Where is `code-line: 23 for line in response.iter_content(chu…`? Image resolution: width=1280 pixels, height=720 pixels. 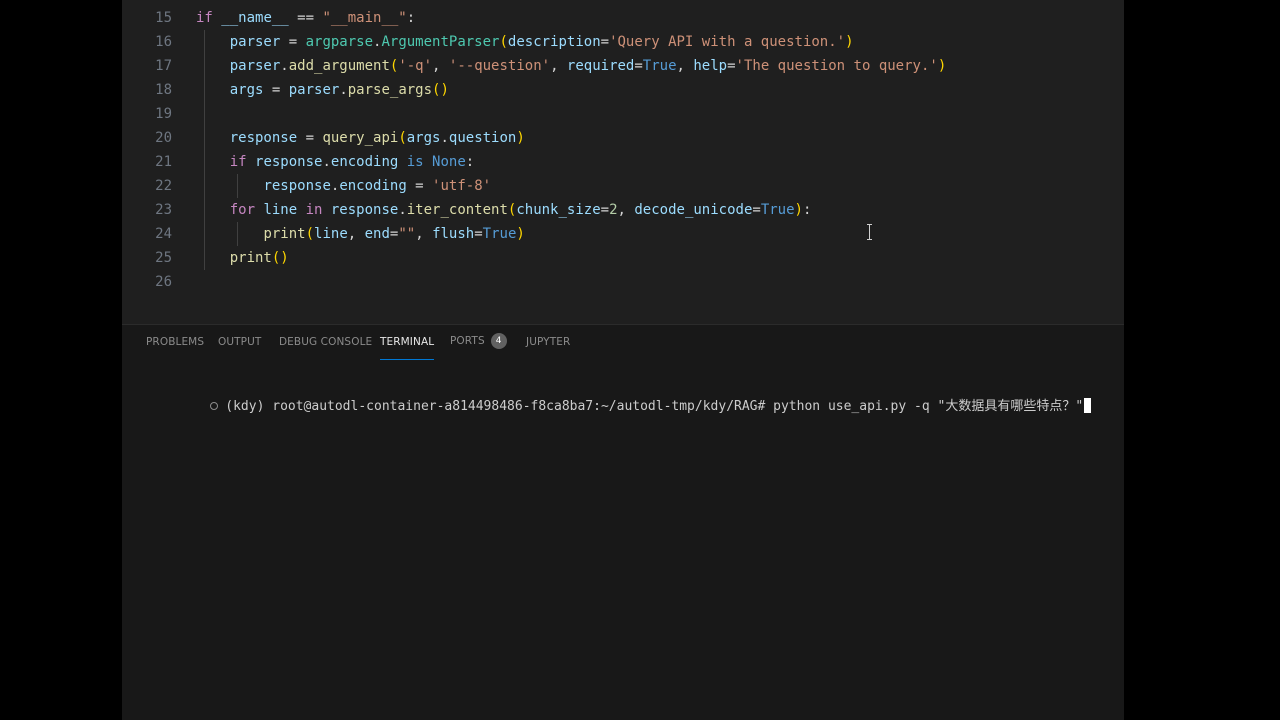
code-line: 23 for line in response.iter_content(chu… is located at coordinates (623, 210).